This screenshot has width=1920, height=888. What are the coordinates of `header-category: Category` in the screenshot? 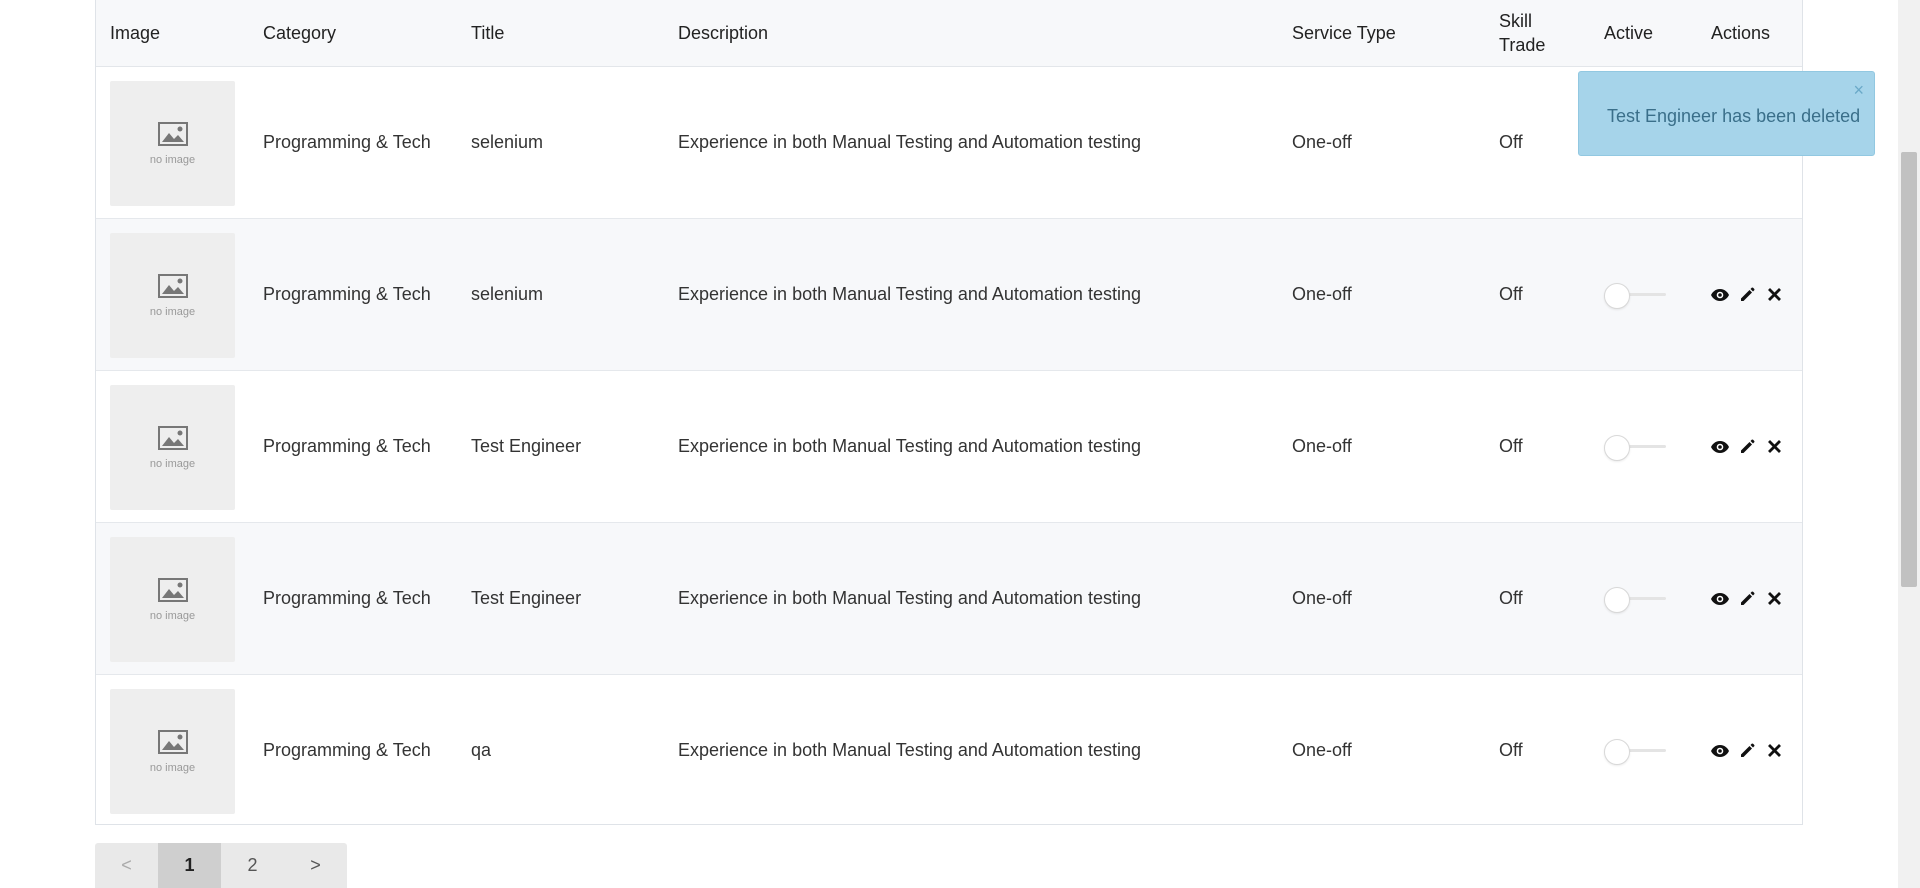 It's located at (300, 32).